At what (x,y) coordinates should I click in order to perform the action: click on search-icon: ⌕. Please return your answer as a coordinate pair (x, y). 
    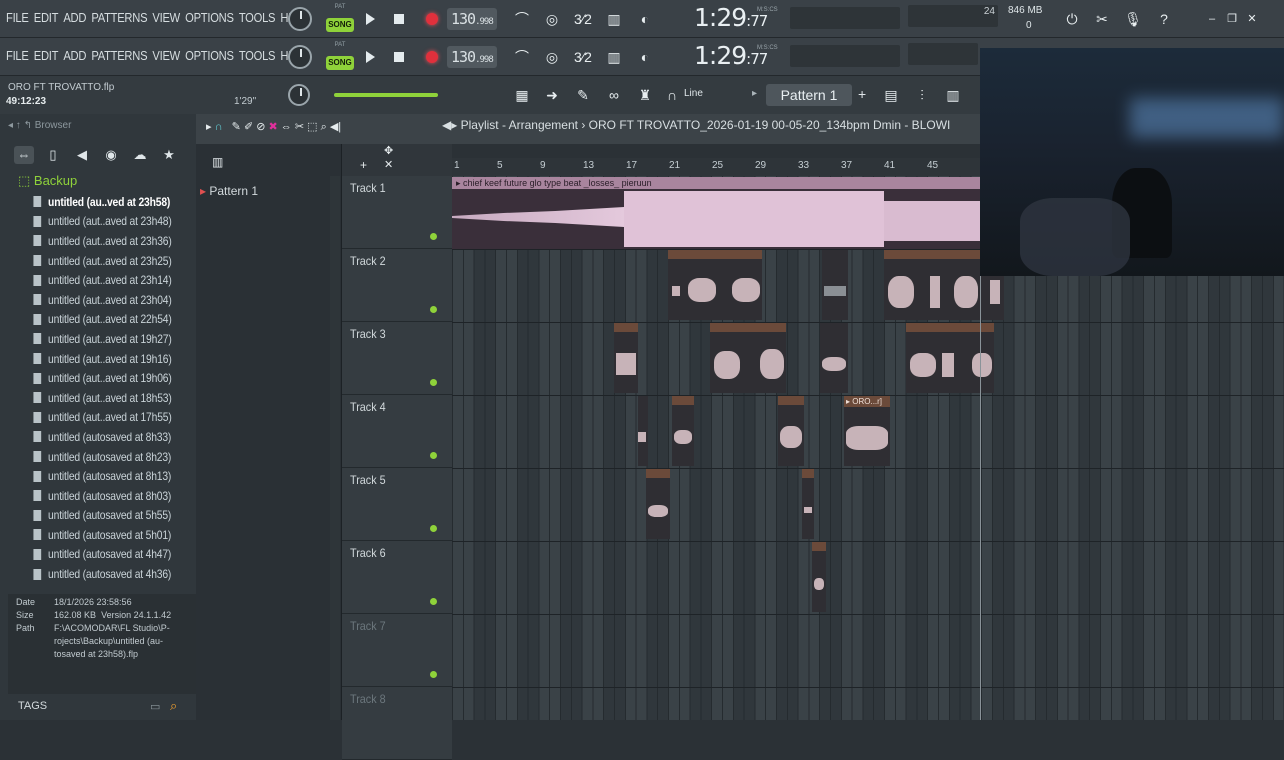
    Looking at the image, I should click on (173, 706).